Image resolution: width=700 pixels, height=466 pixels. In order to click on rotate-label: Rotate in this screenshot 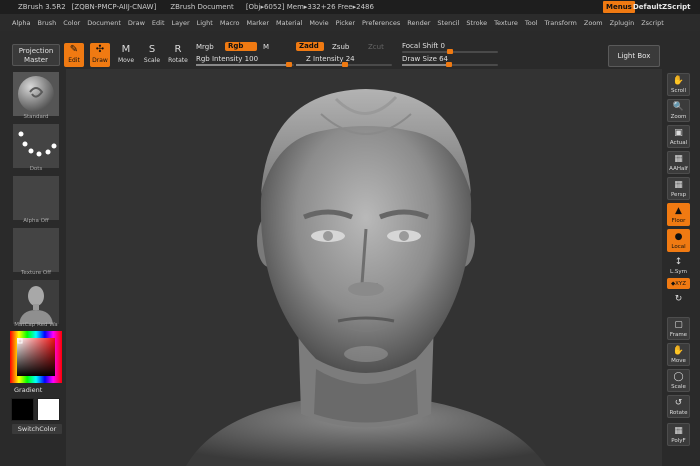, I will do `click(178, 60)`.